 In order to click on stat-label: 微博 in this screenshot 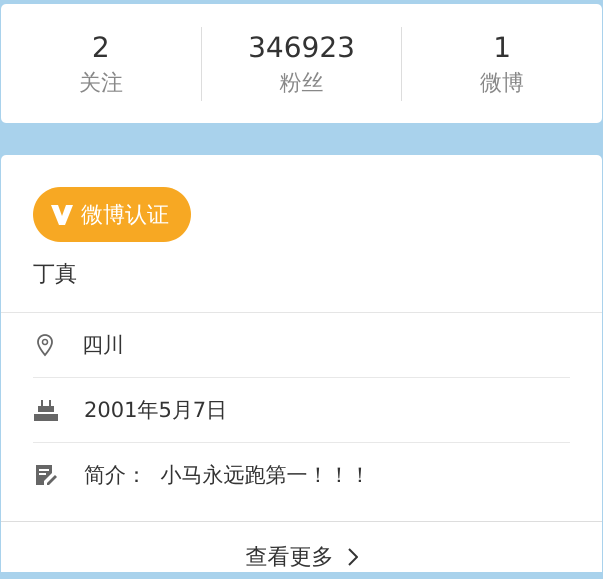, I will do `click(502, 84)`.